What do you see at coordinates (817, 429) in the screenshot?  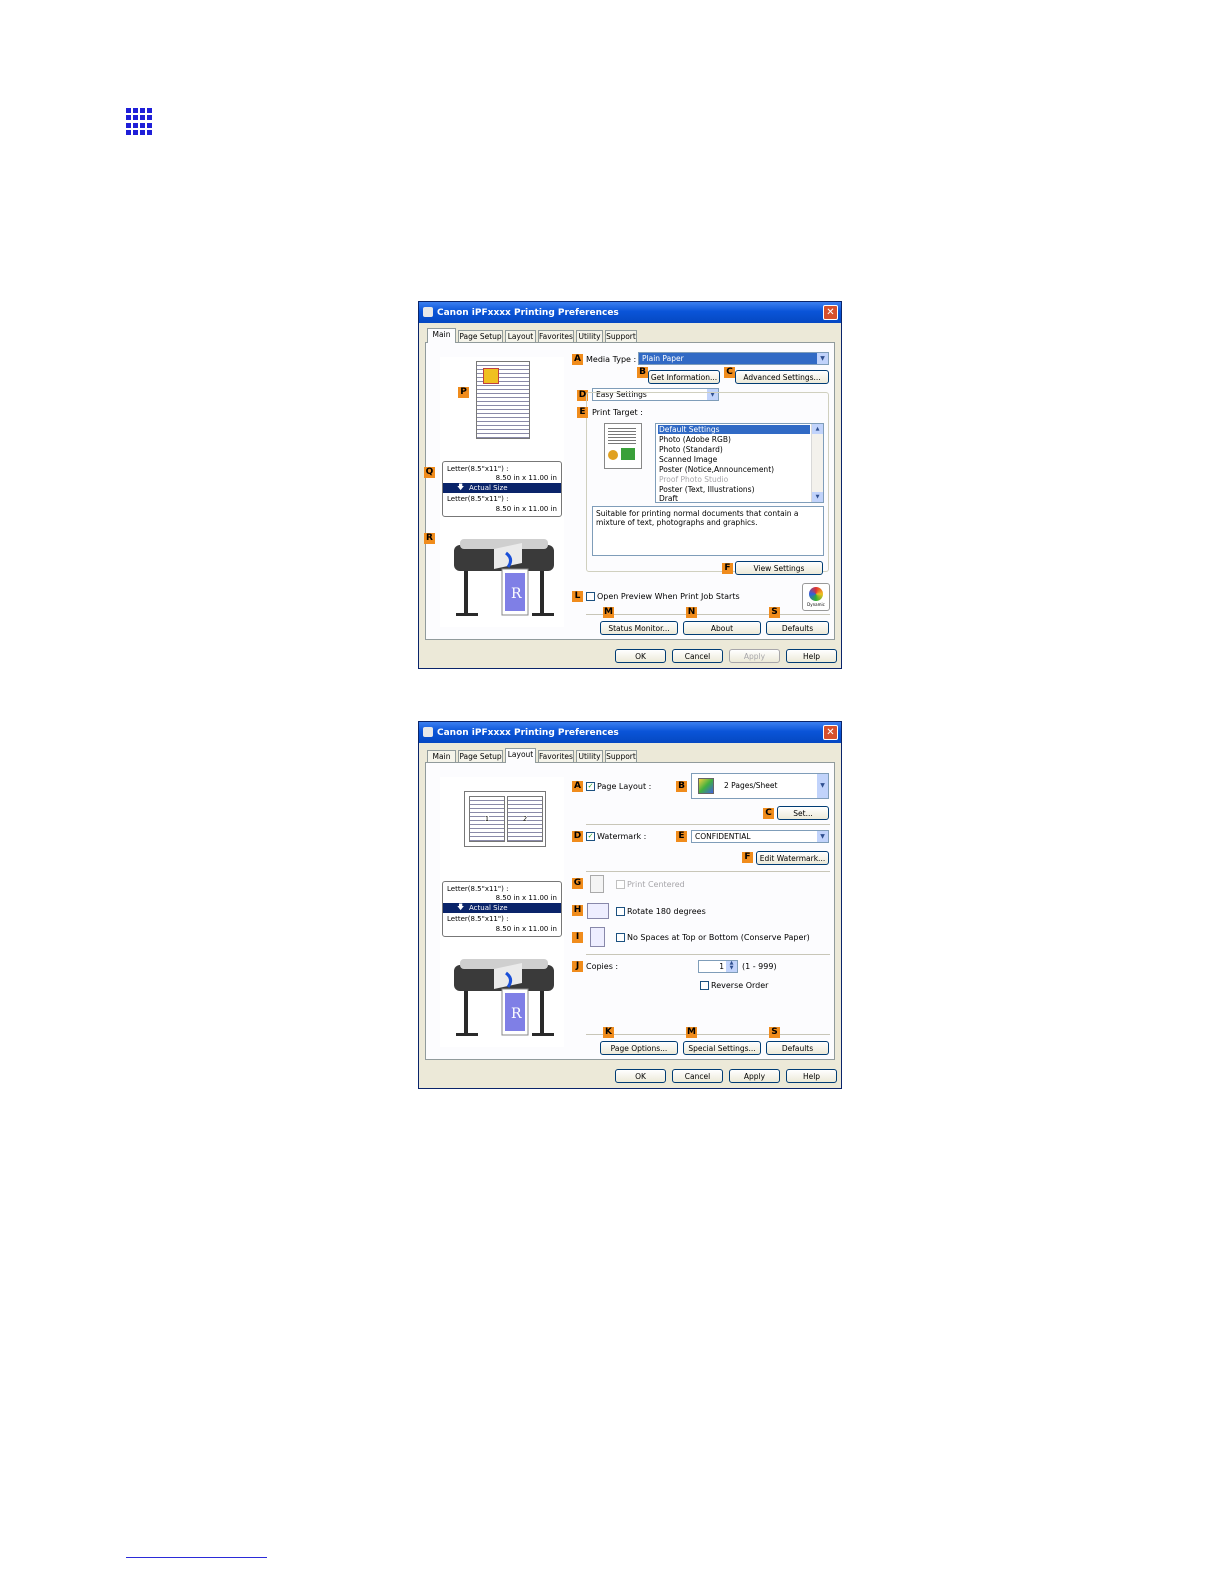 I see `chevron-up-icon: ▲` at bounding box center [817, 429].